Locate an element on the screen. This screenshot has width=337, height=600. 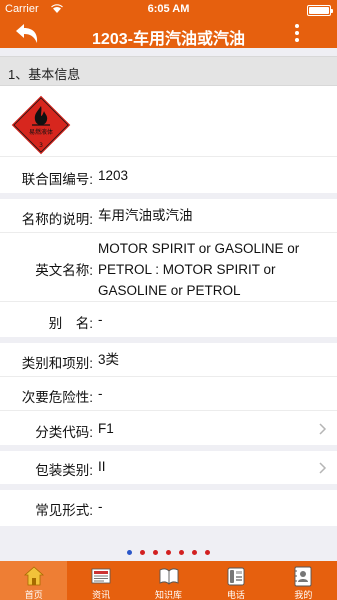
phone-icon is located at coordinates (236, 576).